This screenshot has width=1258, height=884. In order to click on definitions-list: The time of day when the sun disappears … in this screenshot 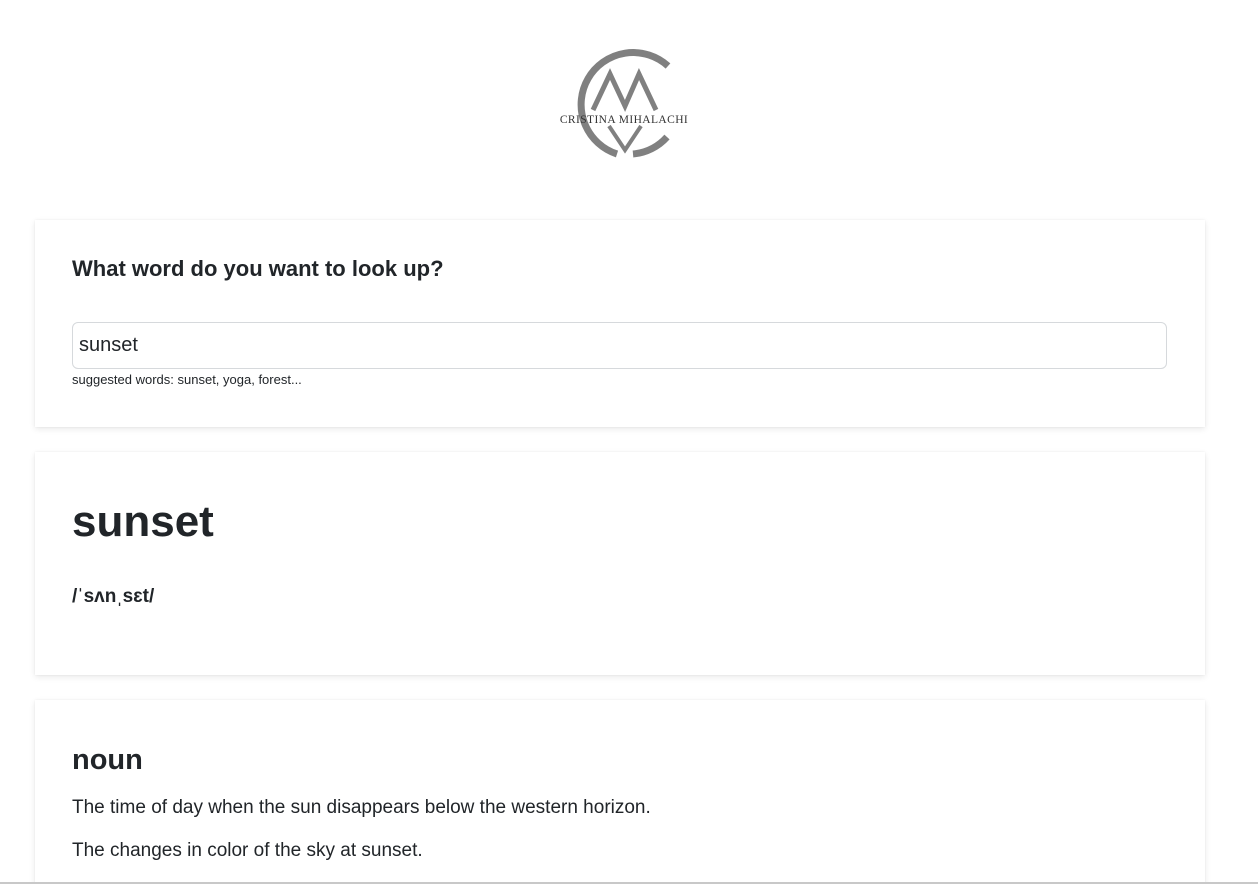, I will do `click(361, 840)`.